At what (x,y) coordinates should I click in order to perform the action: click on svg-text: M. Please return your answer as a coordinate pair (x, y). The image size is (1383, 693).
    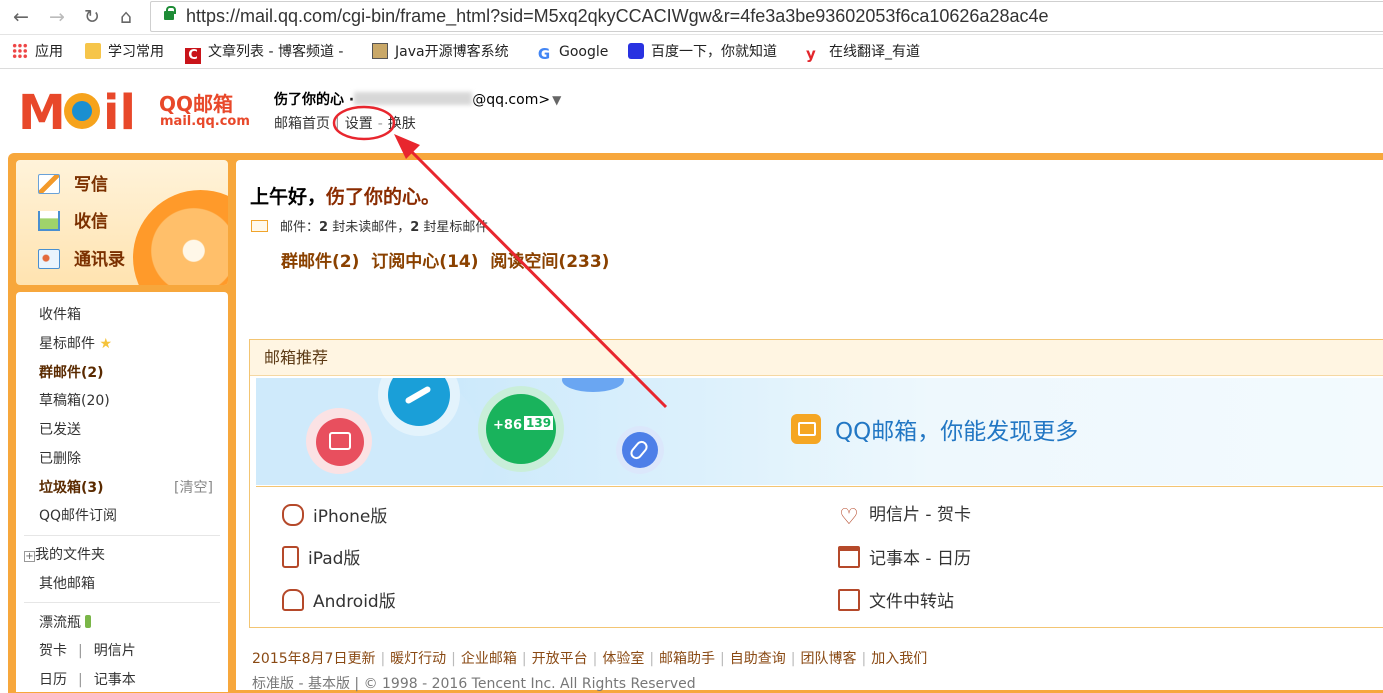
    Looking at the image, I should click on (41, 110).